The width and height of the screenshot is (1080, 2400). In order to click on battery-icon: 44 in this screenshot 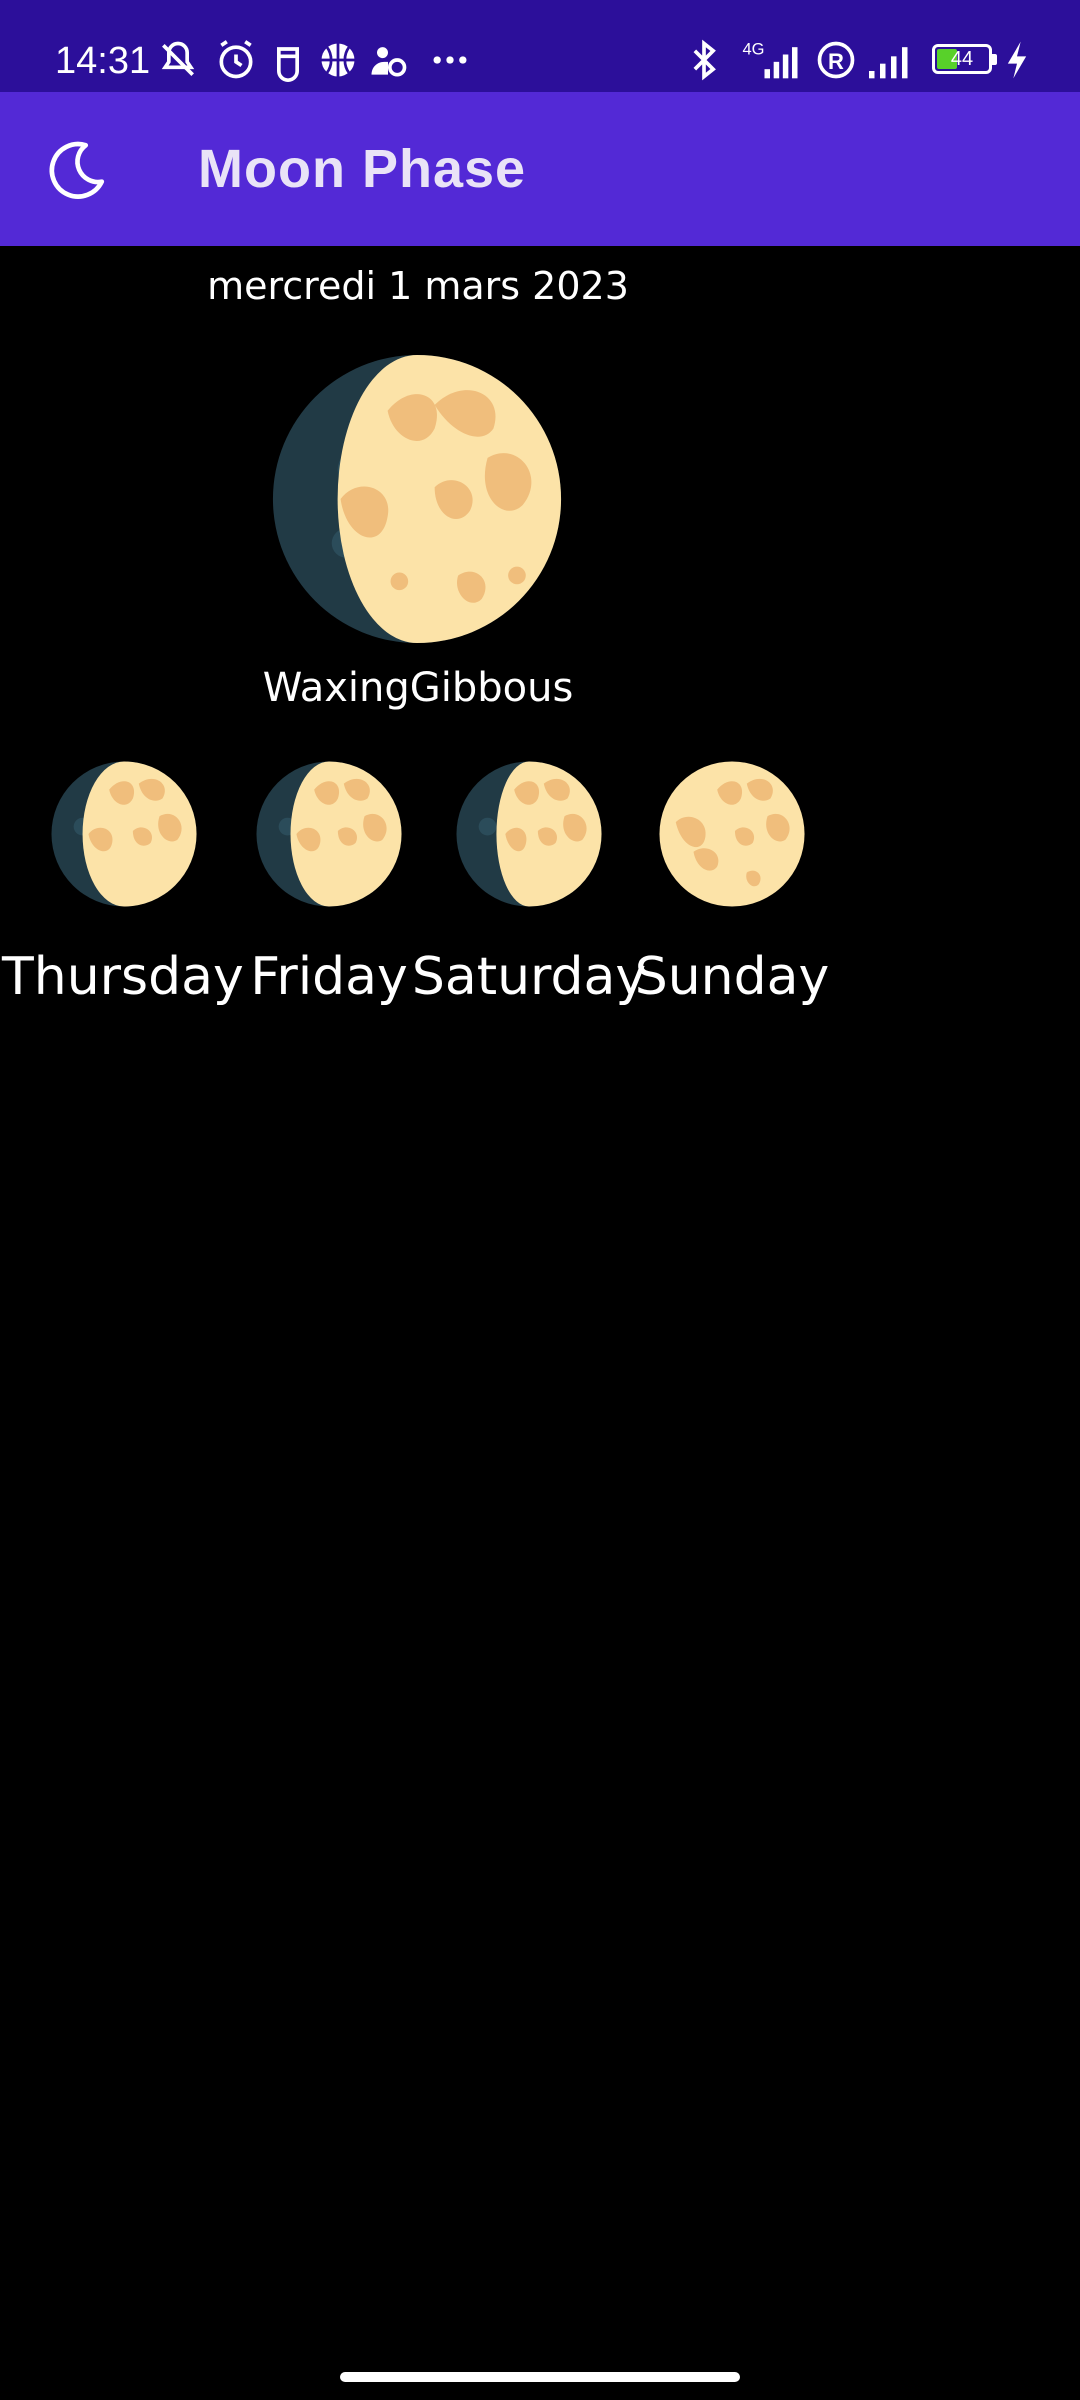, I will do `click(964, 59)`.